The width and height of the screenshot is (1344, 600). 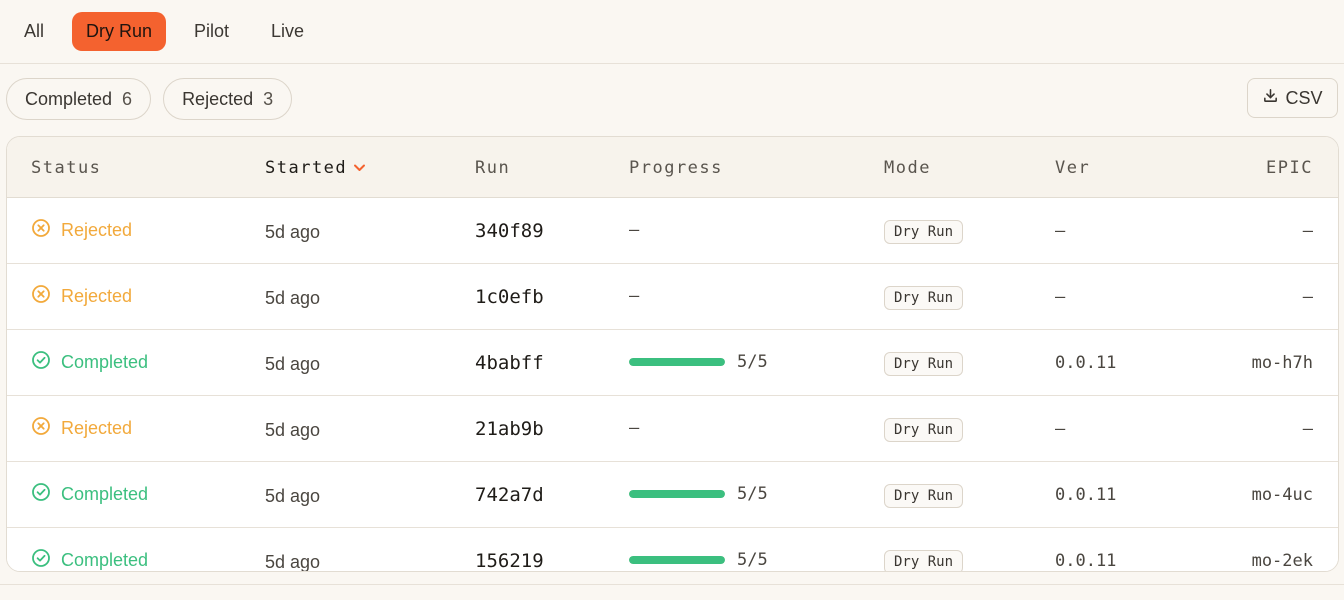 What do you see at coordinates (1289, 168) in the screenshot?
I see `column-header-epic: EPIC` at bounding box center [1289, 168].